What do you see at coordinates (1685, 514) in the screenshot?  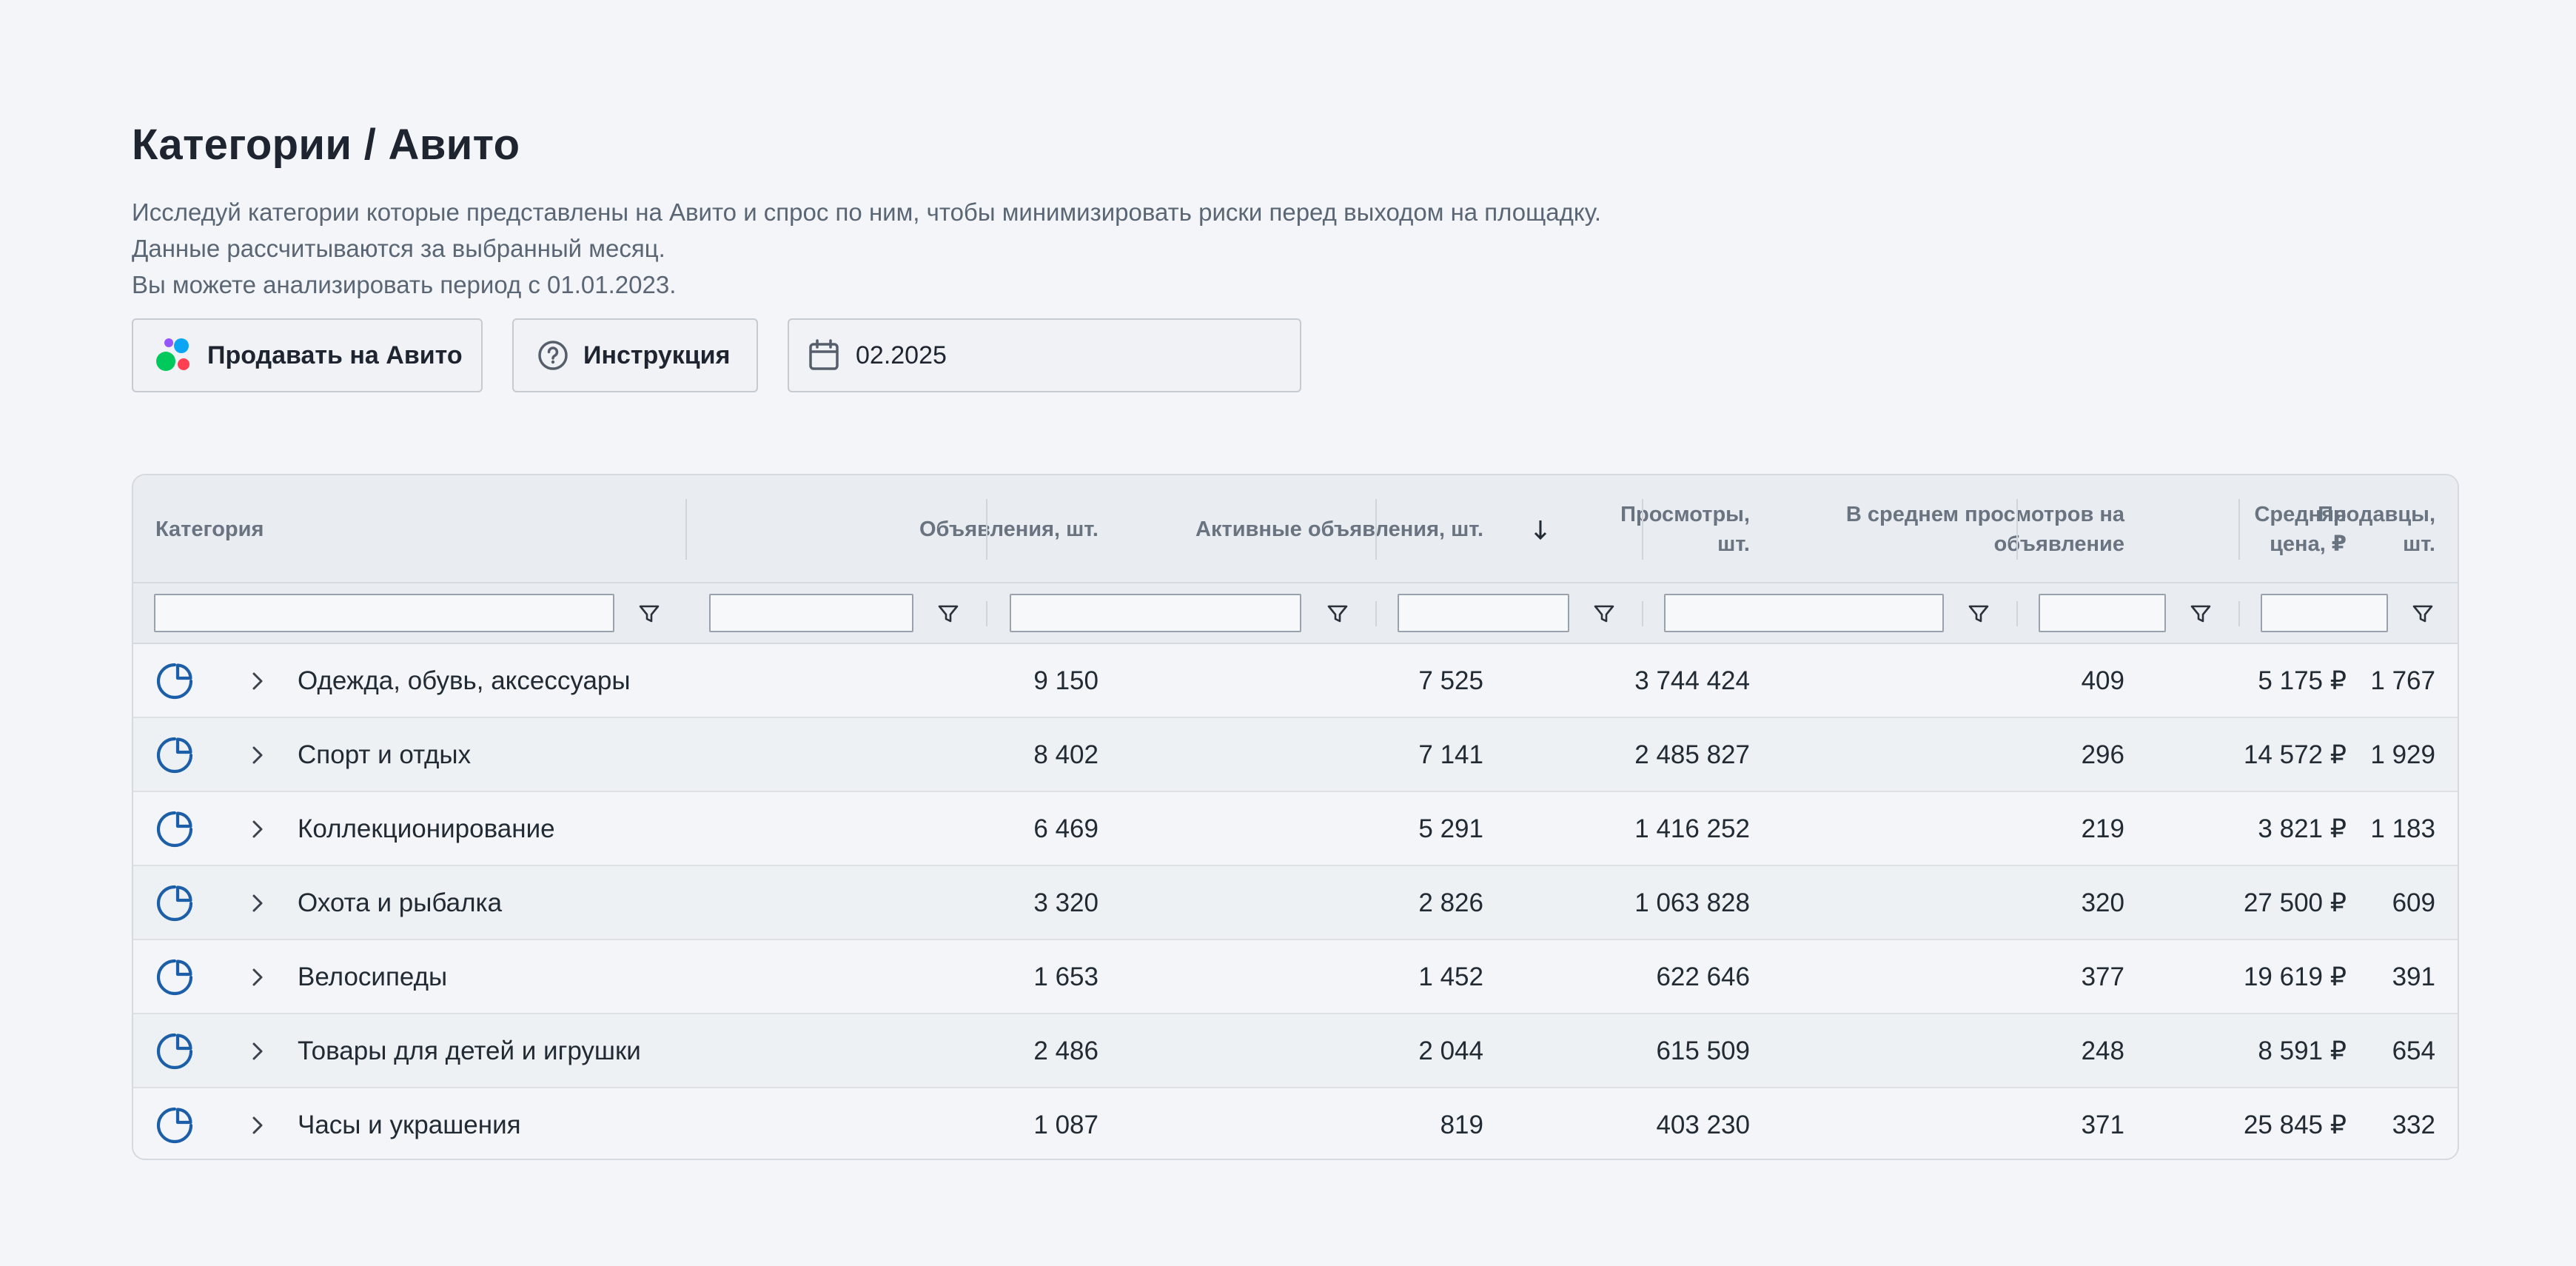 I see `column-header-line: Просмотры,` at bounding box center [1685, 514].